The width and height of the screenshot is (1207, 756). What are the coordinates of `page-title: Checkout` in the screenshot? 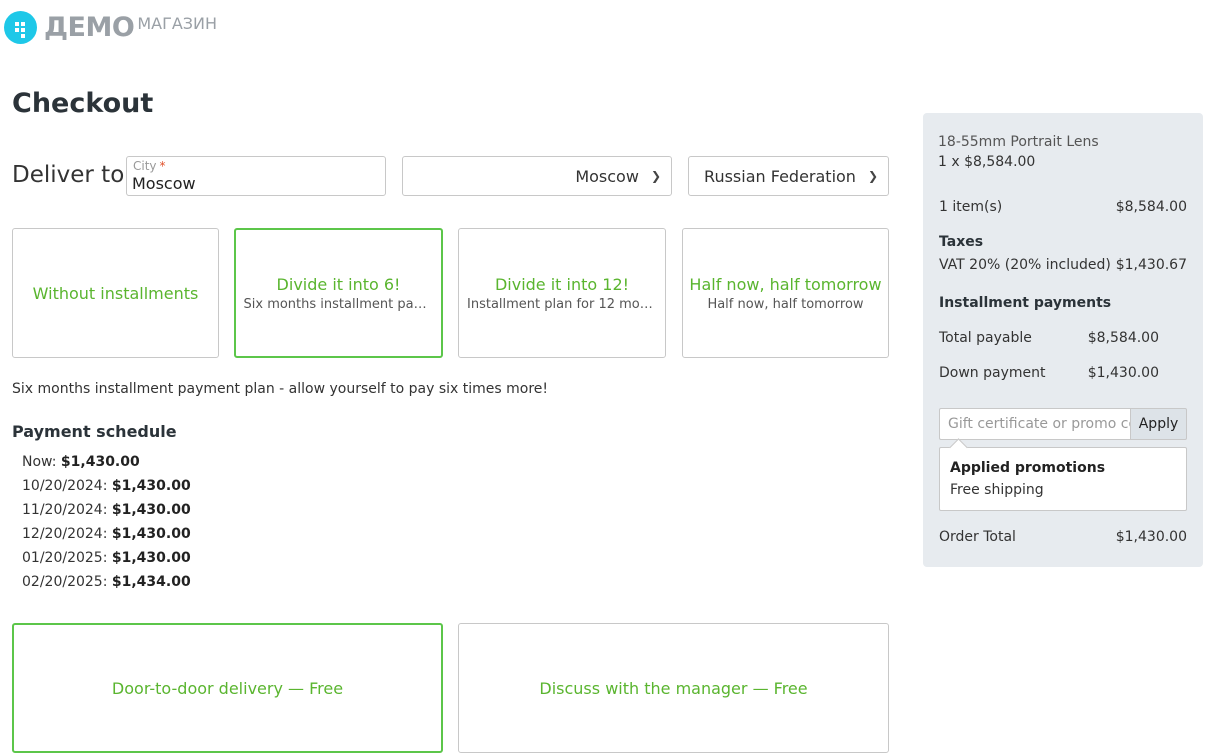 It's located at (83, 103).